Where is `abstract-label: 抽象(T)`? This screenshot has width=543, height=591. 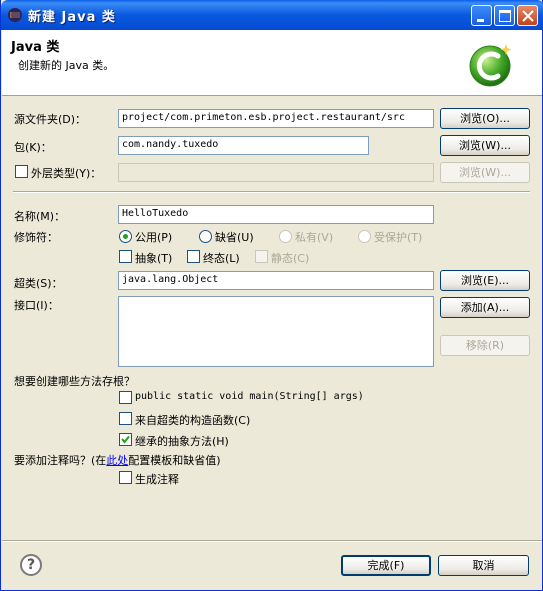 abstract-label: 抽象(T) is located at coordinates (154, 258).